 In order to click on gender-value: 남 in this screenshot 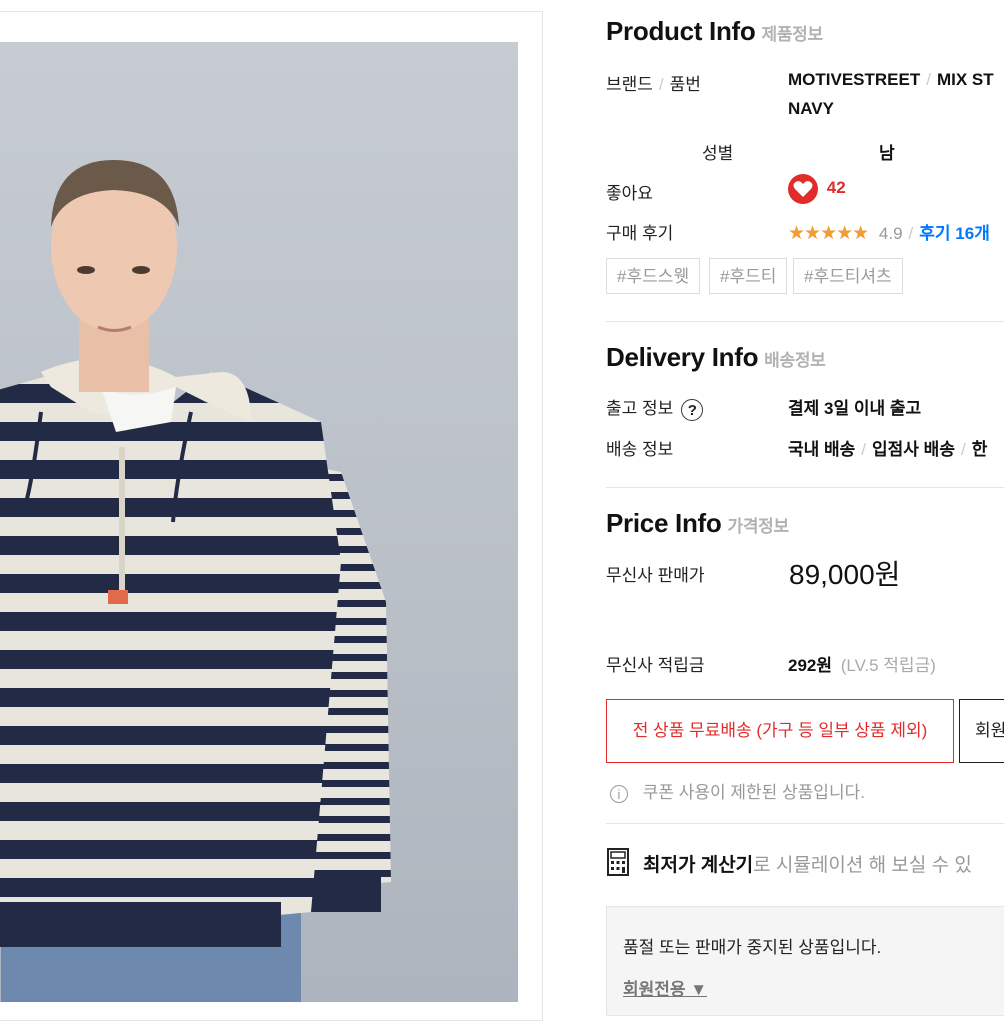, I will do `click(887, 153)`.